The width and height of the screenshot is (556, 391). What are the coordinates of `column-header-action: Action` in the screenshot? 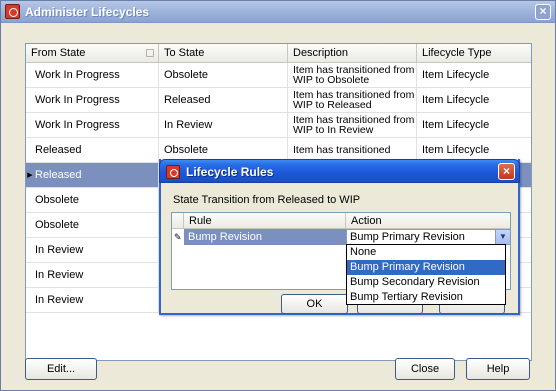 It's located at (429, 221).